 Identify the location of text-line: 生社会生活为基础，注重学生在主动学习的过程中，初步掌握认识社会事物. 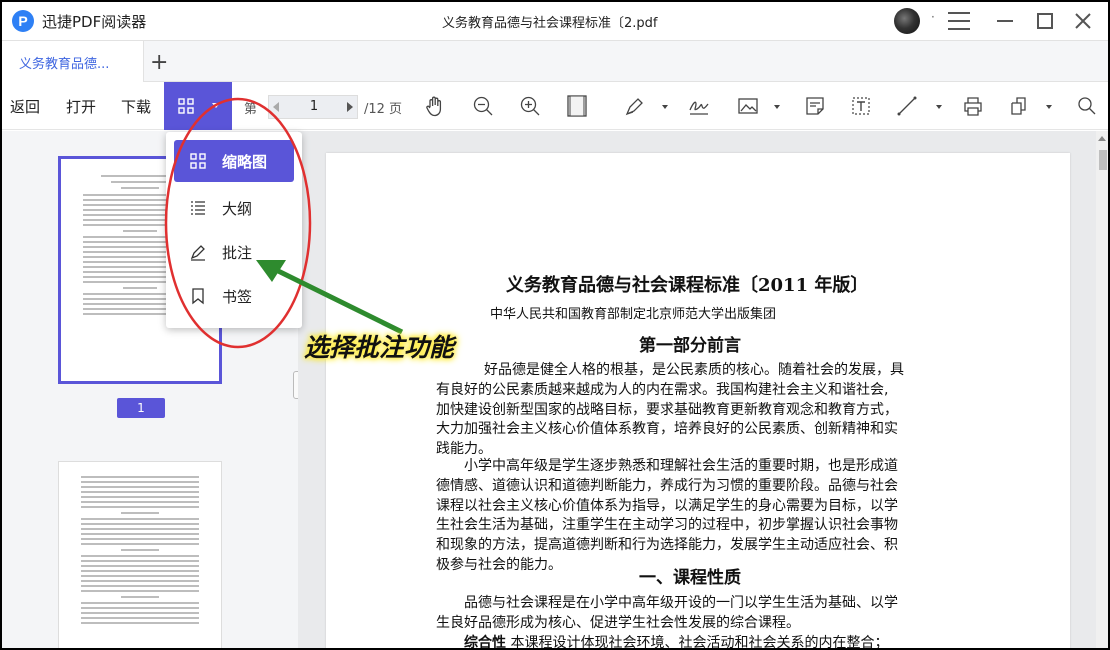
(667, 525).